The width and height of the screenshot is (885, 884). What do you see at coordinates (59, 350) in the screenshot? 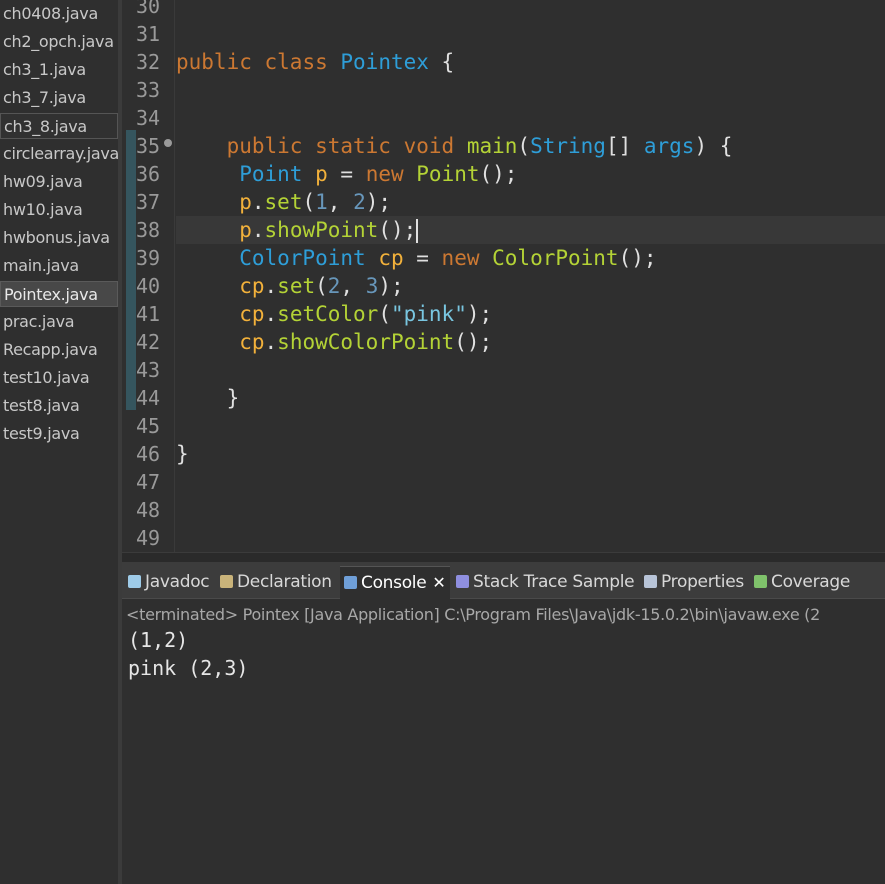
I see `file-item: Recapp.java` at bounding box center [59, 350].